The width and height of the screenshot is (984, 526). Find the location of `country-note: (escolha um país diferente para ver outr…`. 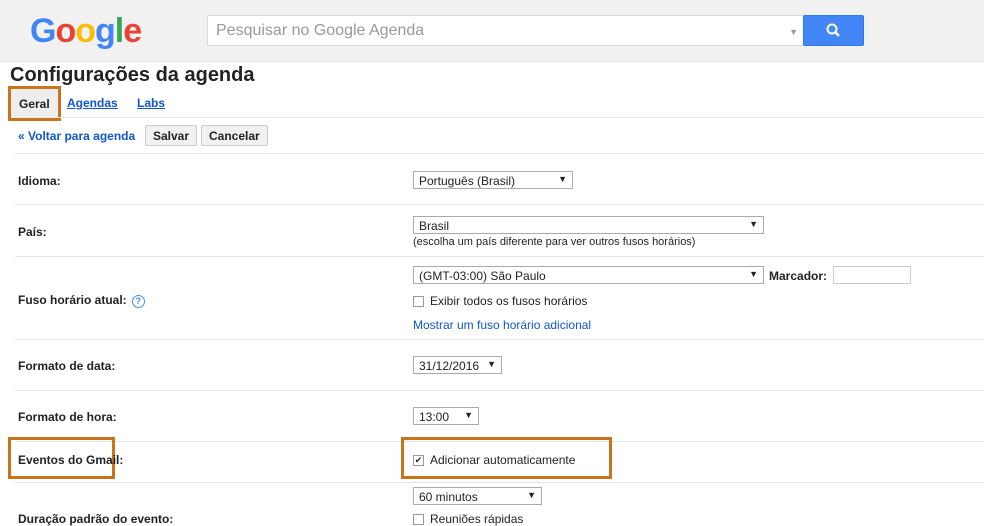

country-note: (escolha um país diferente para ver outr… is located at coordinates (554, 242).